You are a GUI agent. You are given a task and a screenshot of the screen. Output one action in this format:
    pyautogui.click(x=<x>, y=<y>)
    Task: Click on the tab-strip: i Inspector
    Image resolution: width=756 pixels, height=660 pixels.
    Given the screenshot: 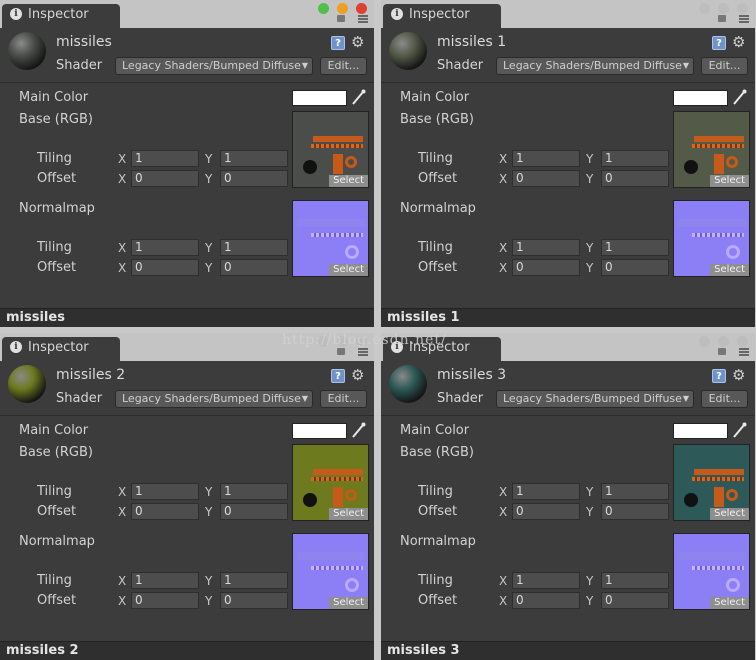 What is the action you would take?
    pyautogui.click(x=568, y=14)
    